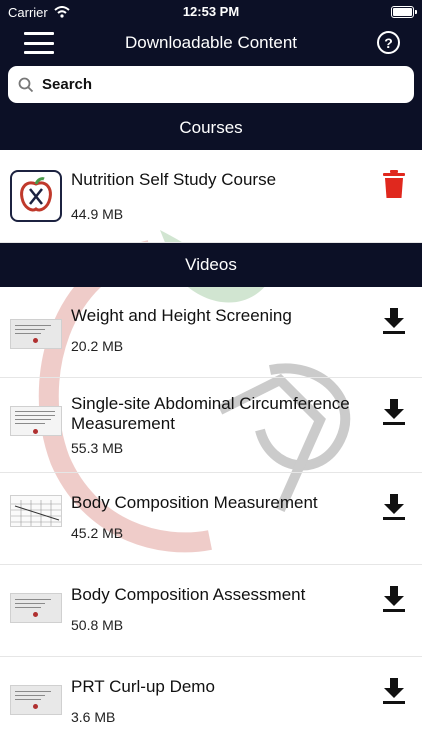 This screenshot has width=422, height=750. What do you see at coordinates (210, 42) in the screenshot?
I see `page-title: Downloadable Content` at bounding box center [210, 42].